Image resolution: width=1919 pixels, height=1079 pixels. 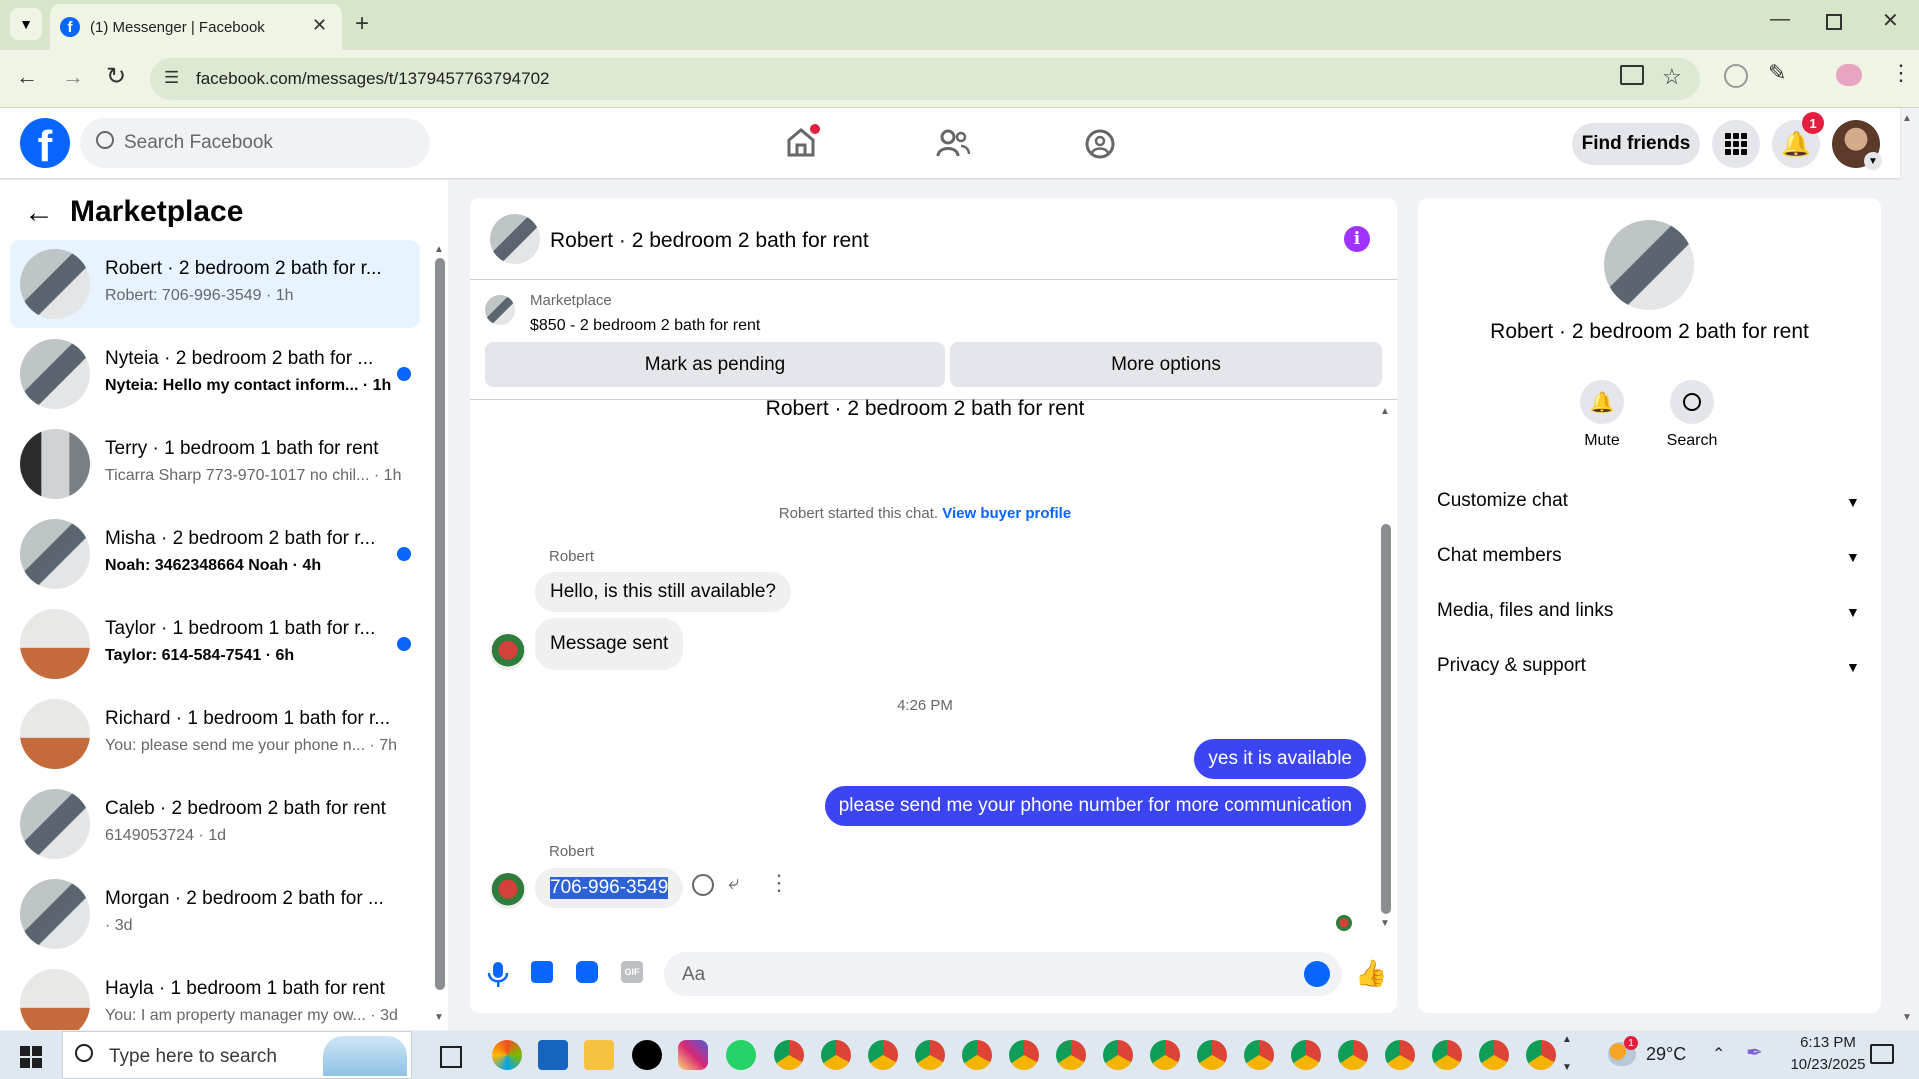 I want to click on friends-icon, so click(x=953, y=145).